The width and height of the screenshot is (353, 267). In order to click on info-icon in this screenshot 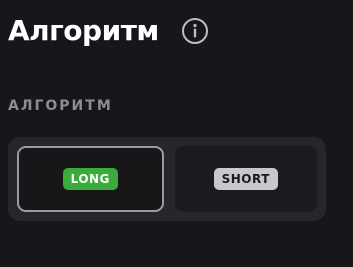, I will do `click(195, 31)`.